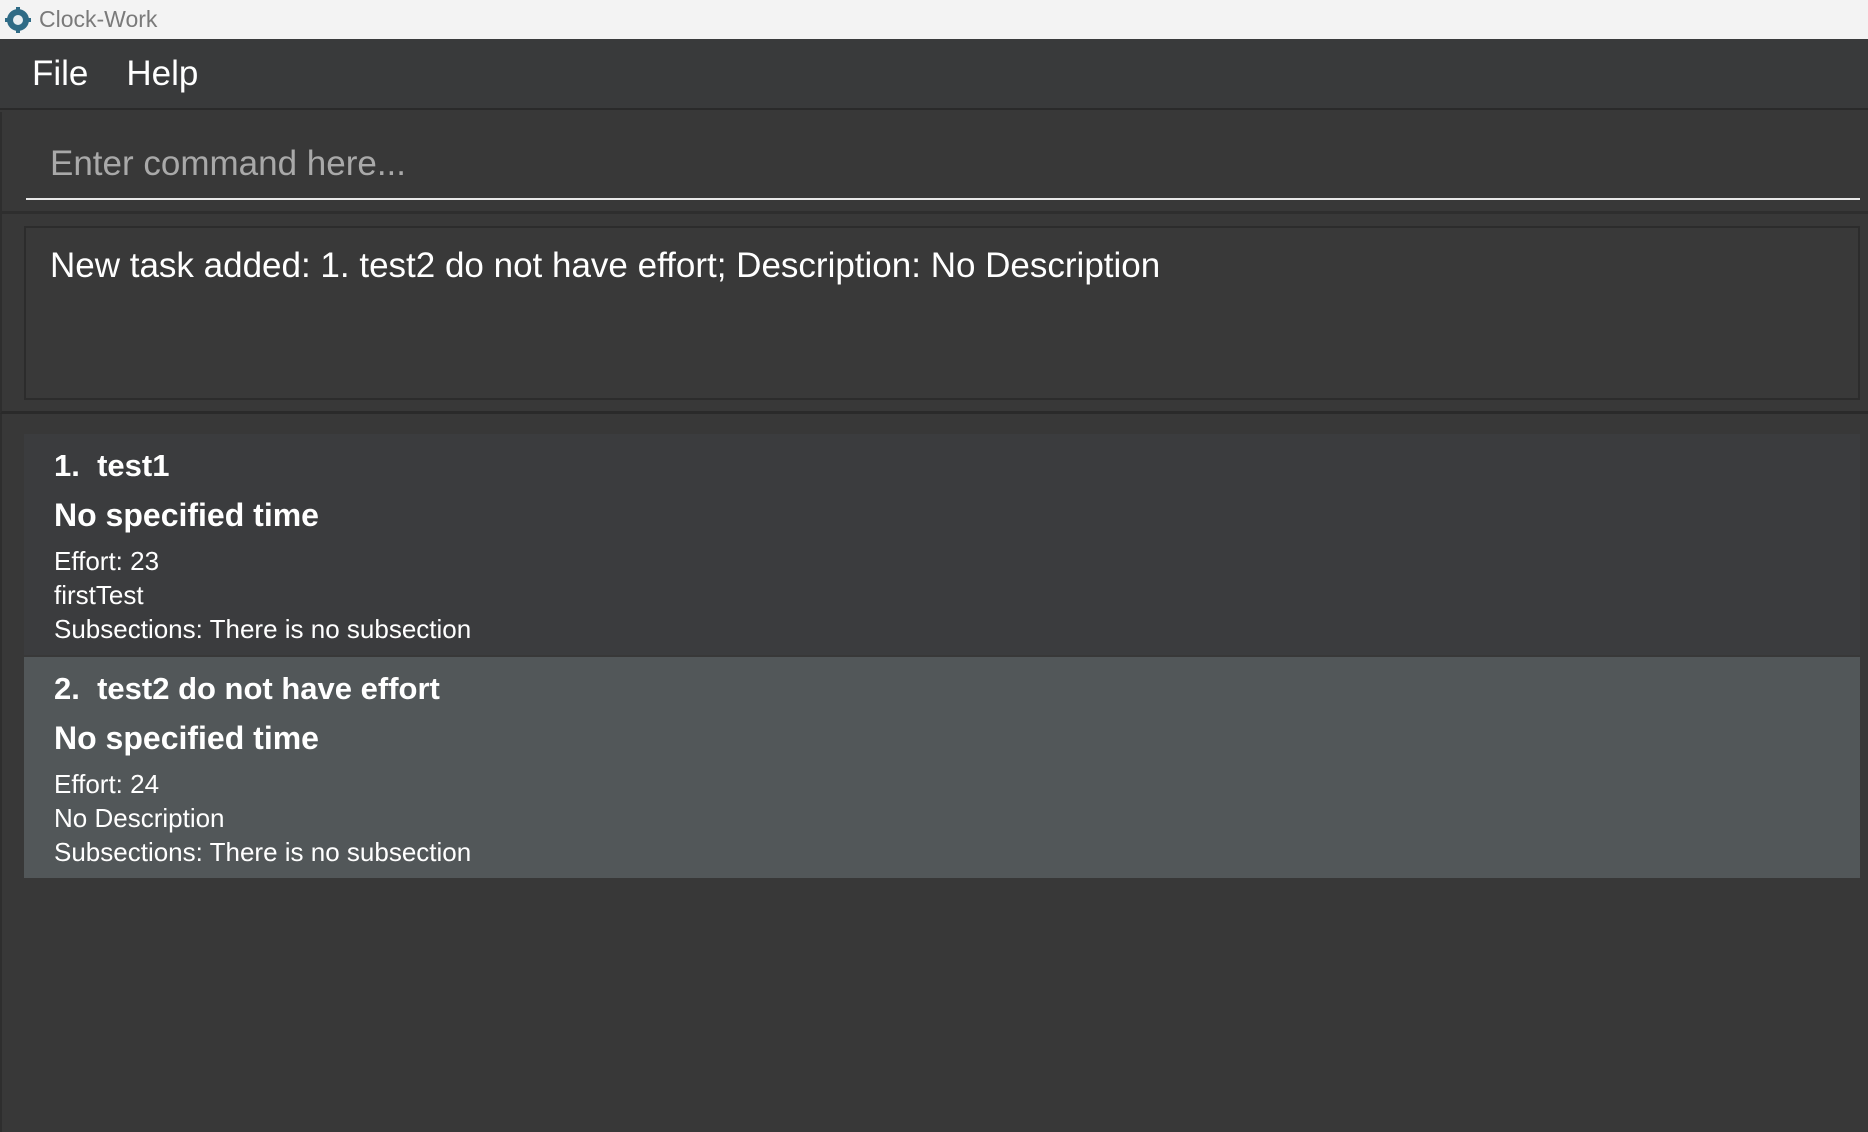 The height and width of the screenshot is (1132, 1868). I want to click on menu-file: File, so click(60, 74).